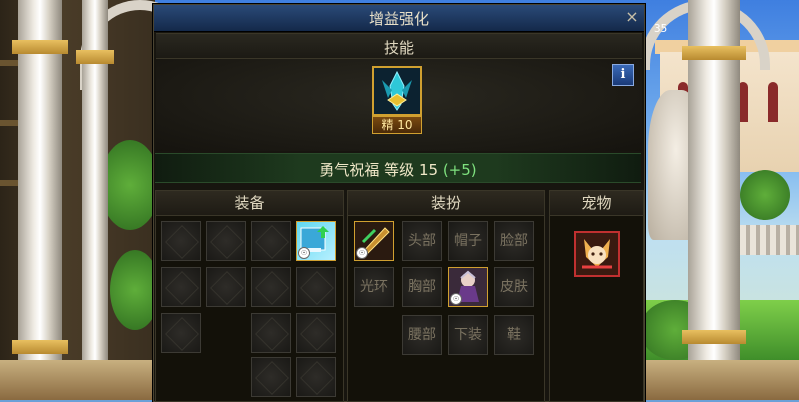 The height and width of the screenshot is (402, 799). Describe the element at coordinates (316, 241) in the screenshot. I see `equipped-item-slot: ☉` at that location.